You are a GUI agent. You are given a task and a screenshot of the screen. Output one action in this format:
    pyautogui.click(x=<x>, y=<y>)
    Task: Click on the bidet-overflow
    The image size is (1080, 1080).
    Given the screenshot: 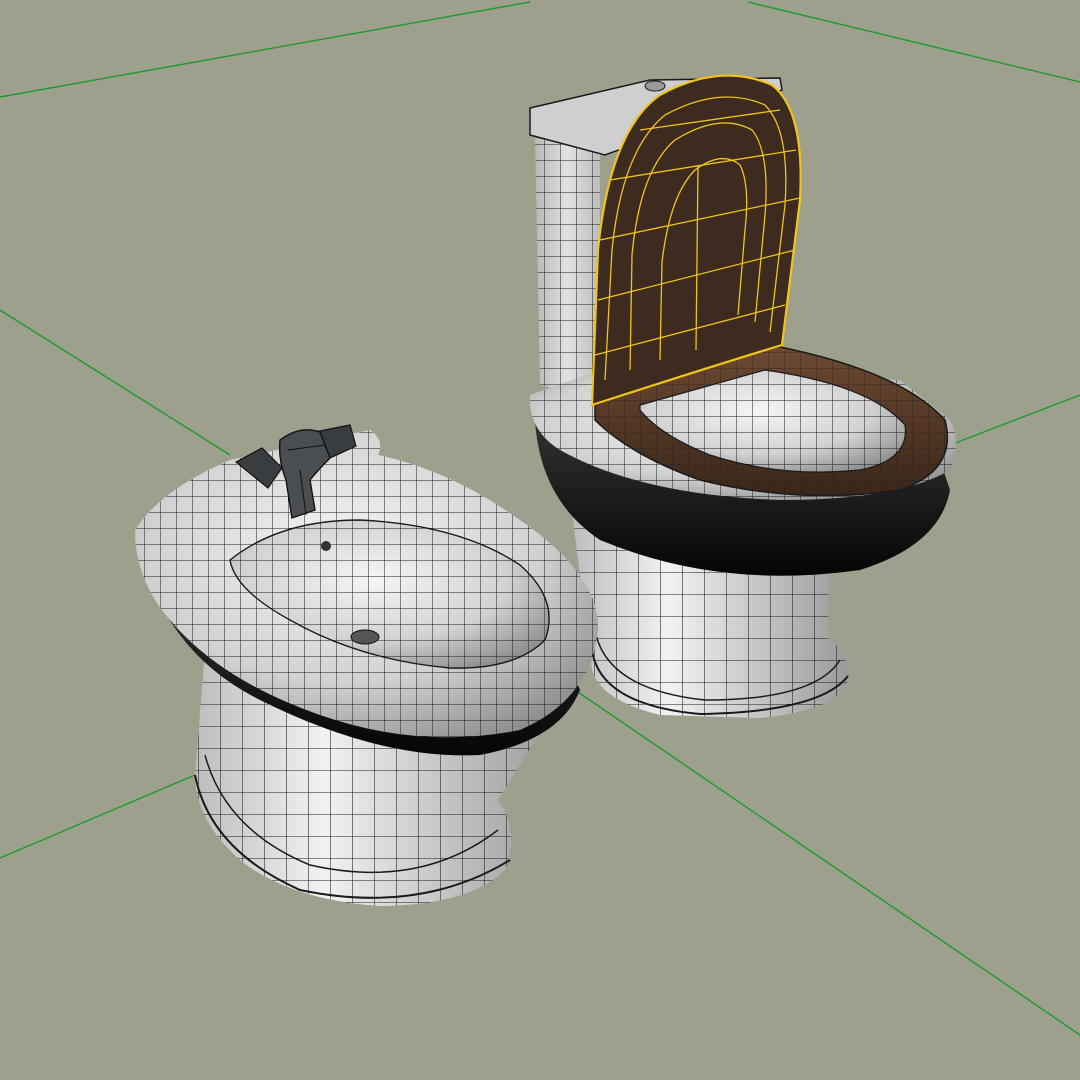 What is the action you would take?
    pyautogui.click(x=326, y=546)
    